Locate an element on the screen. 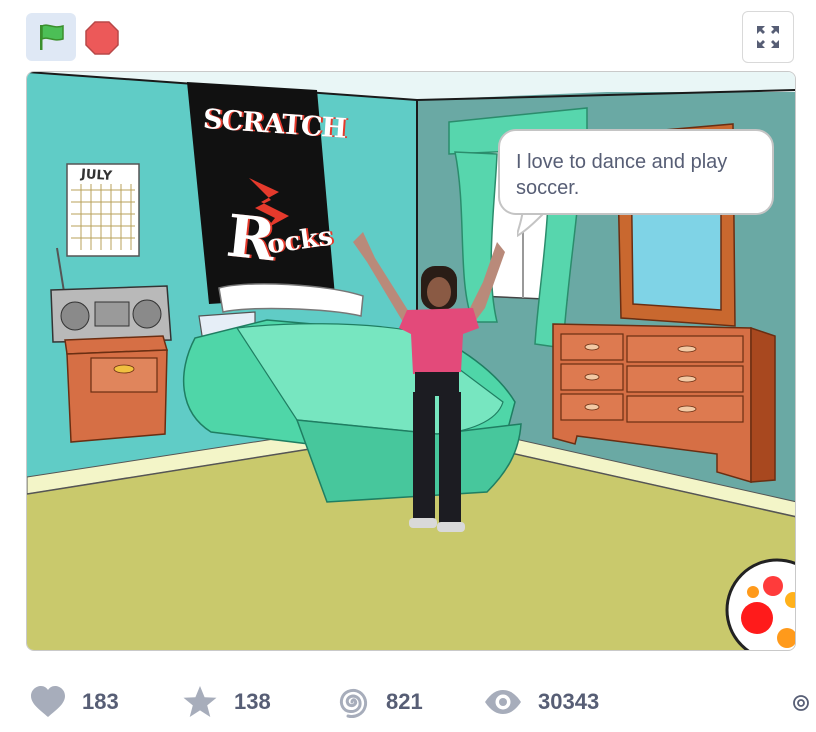 Image resolution: width=816 pixels, height=732 pixels. views-count: 30343 is located at coordinates (569, 701).